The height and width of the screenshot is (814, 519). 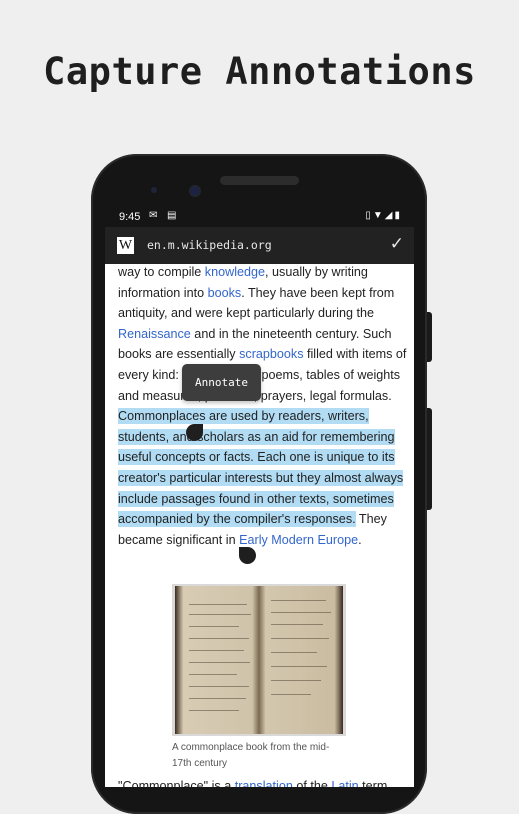 I want to click on link-books: books, so click(x=225, y=293).